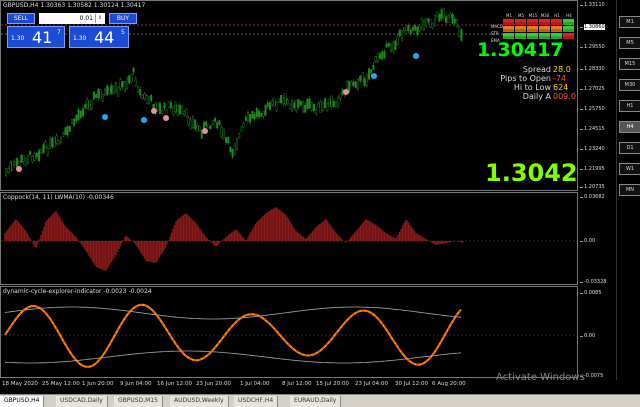 The height and width of the screenshot is (407, 640). Describe the element at coordinates (531, 173) in the screenshot. I see `big-price-label: 1.3042` at that location.